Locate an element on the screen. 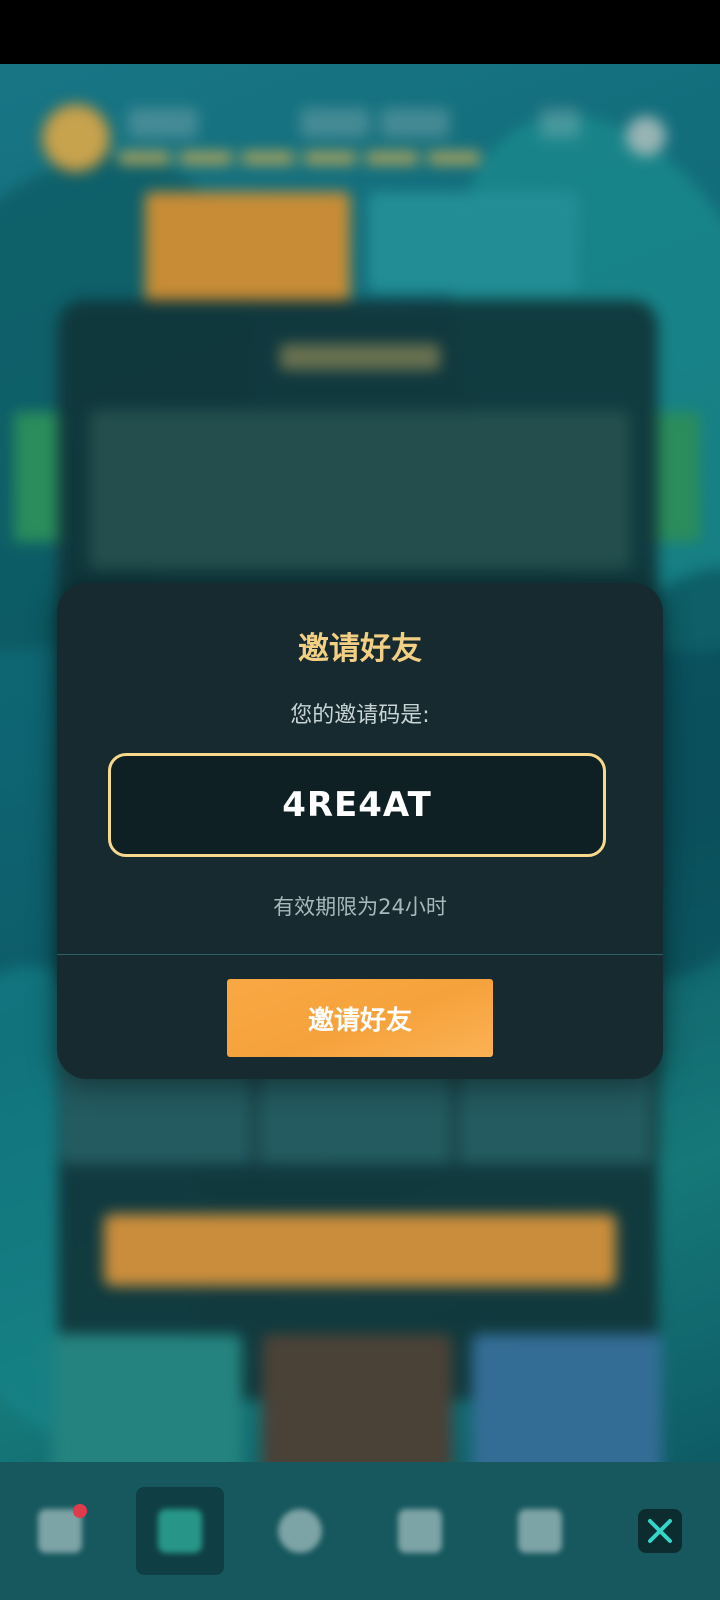  bottom-navigation is located at coordinates (360, 1531).